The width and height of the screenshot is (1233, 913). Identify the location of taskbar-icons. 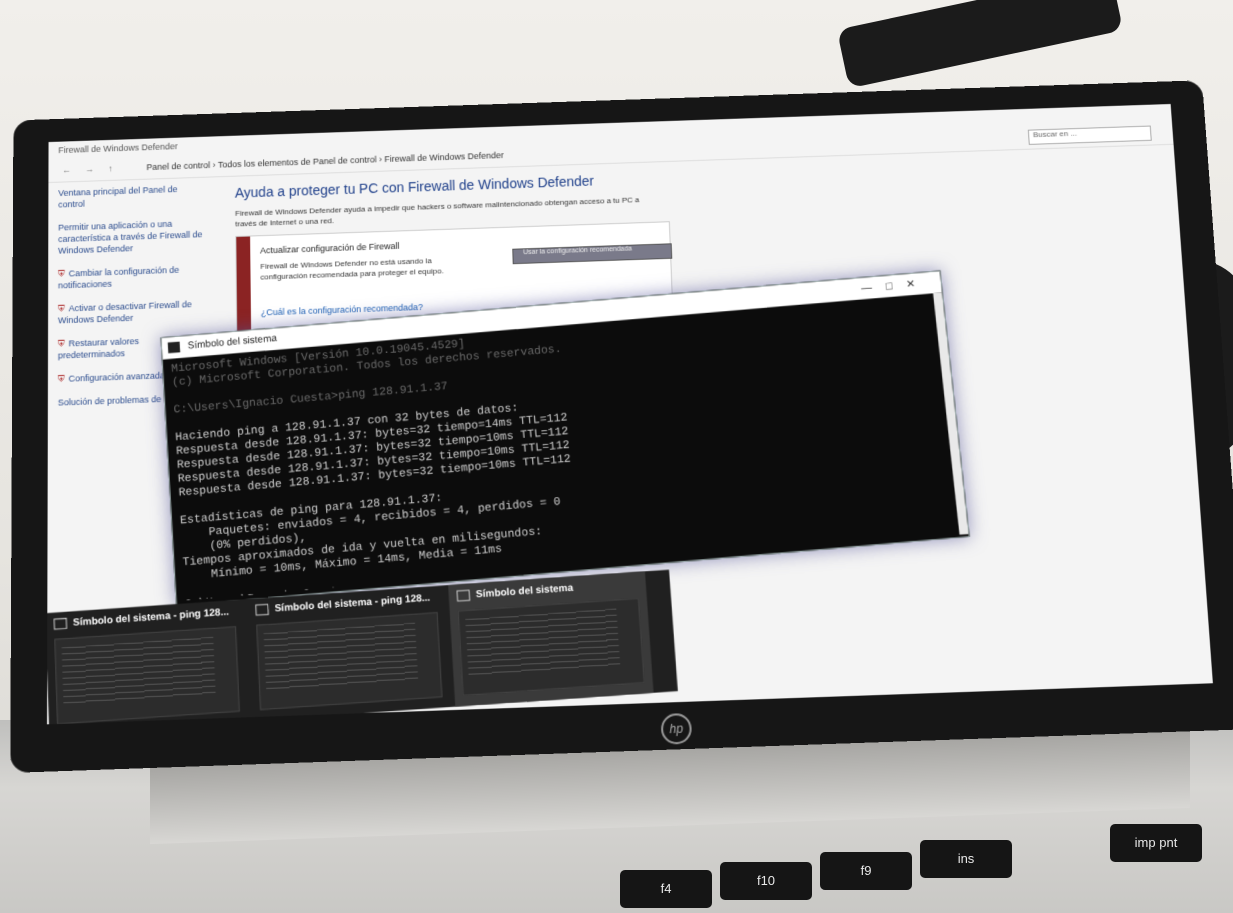
(255, 722).